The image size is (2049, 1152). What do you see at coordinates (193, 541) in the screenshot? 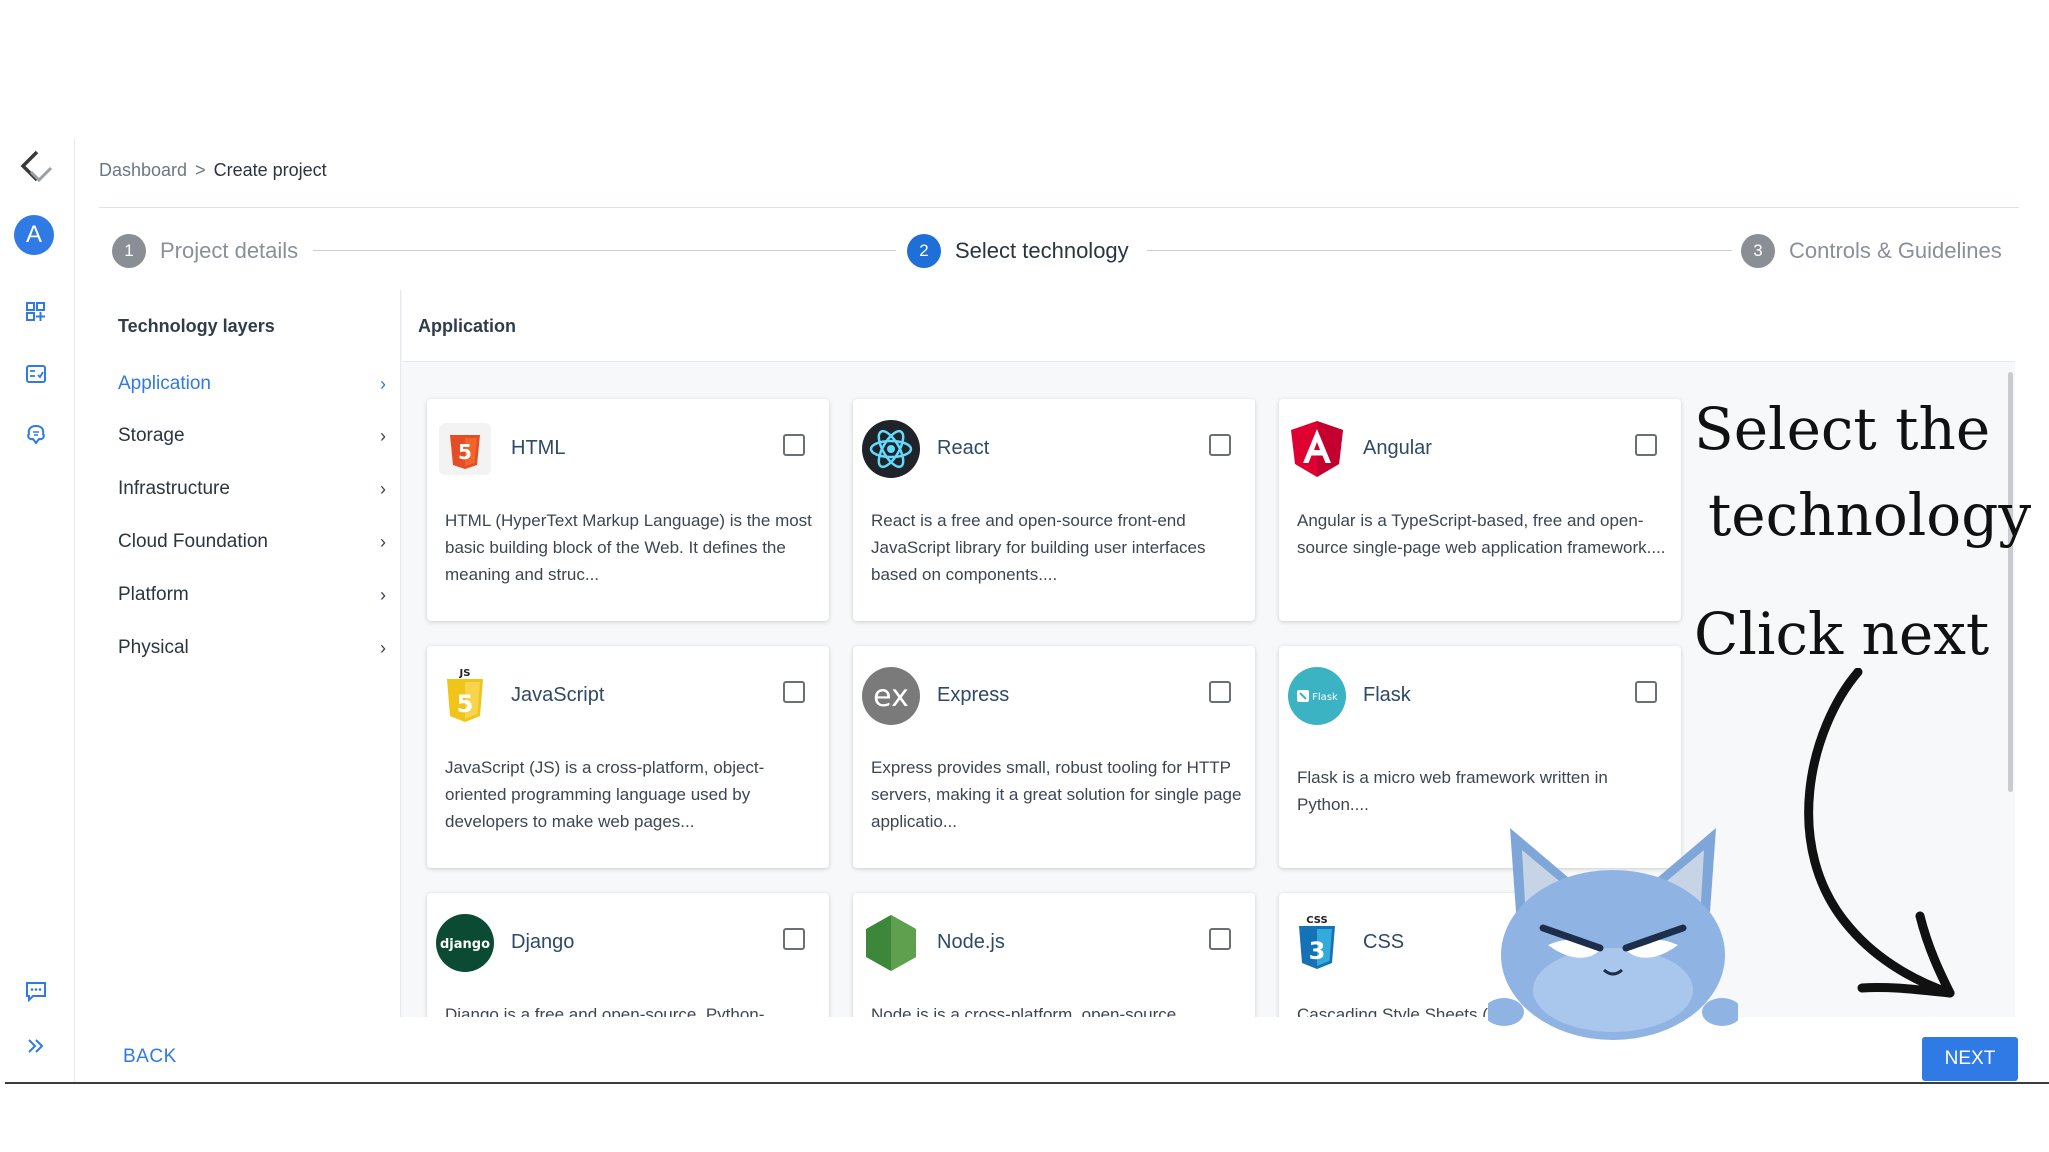
I see `layer-label: Cloud Foundation` at bounding box center [193, 541].